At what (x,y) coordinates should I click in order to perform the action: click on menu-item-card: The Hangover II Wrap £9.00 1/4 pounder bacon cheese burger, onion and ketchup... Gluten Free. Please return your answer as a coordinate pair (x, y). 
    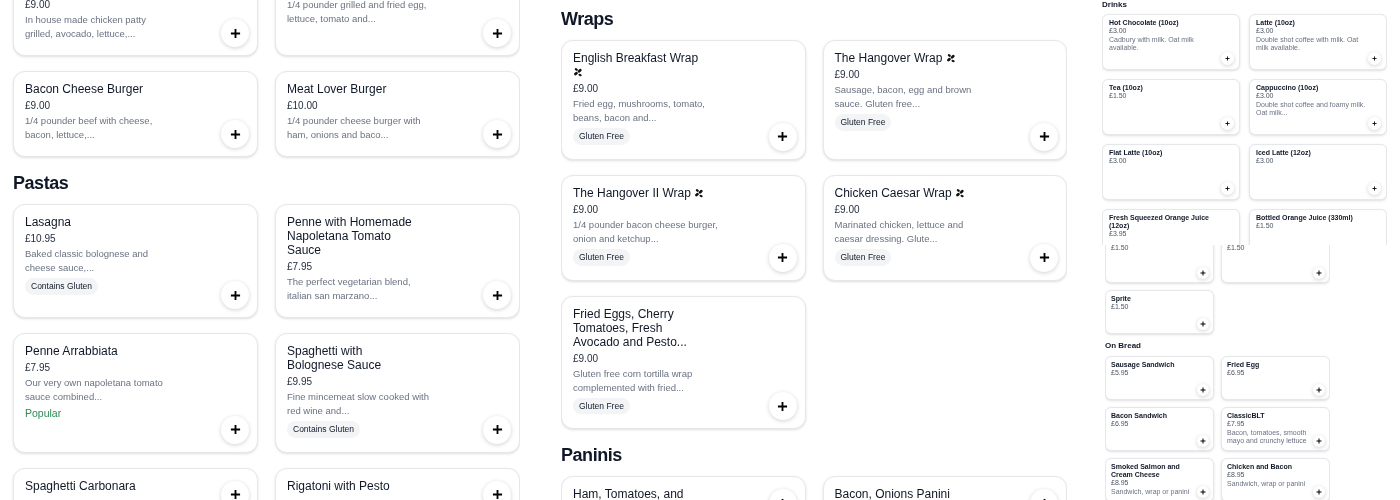
    Looking at the image, I should click on (683, 227).